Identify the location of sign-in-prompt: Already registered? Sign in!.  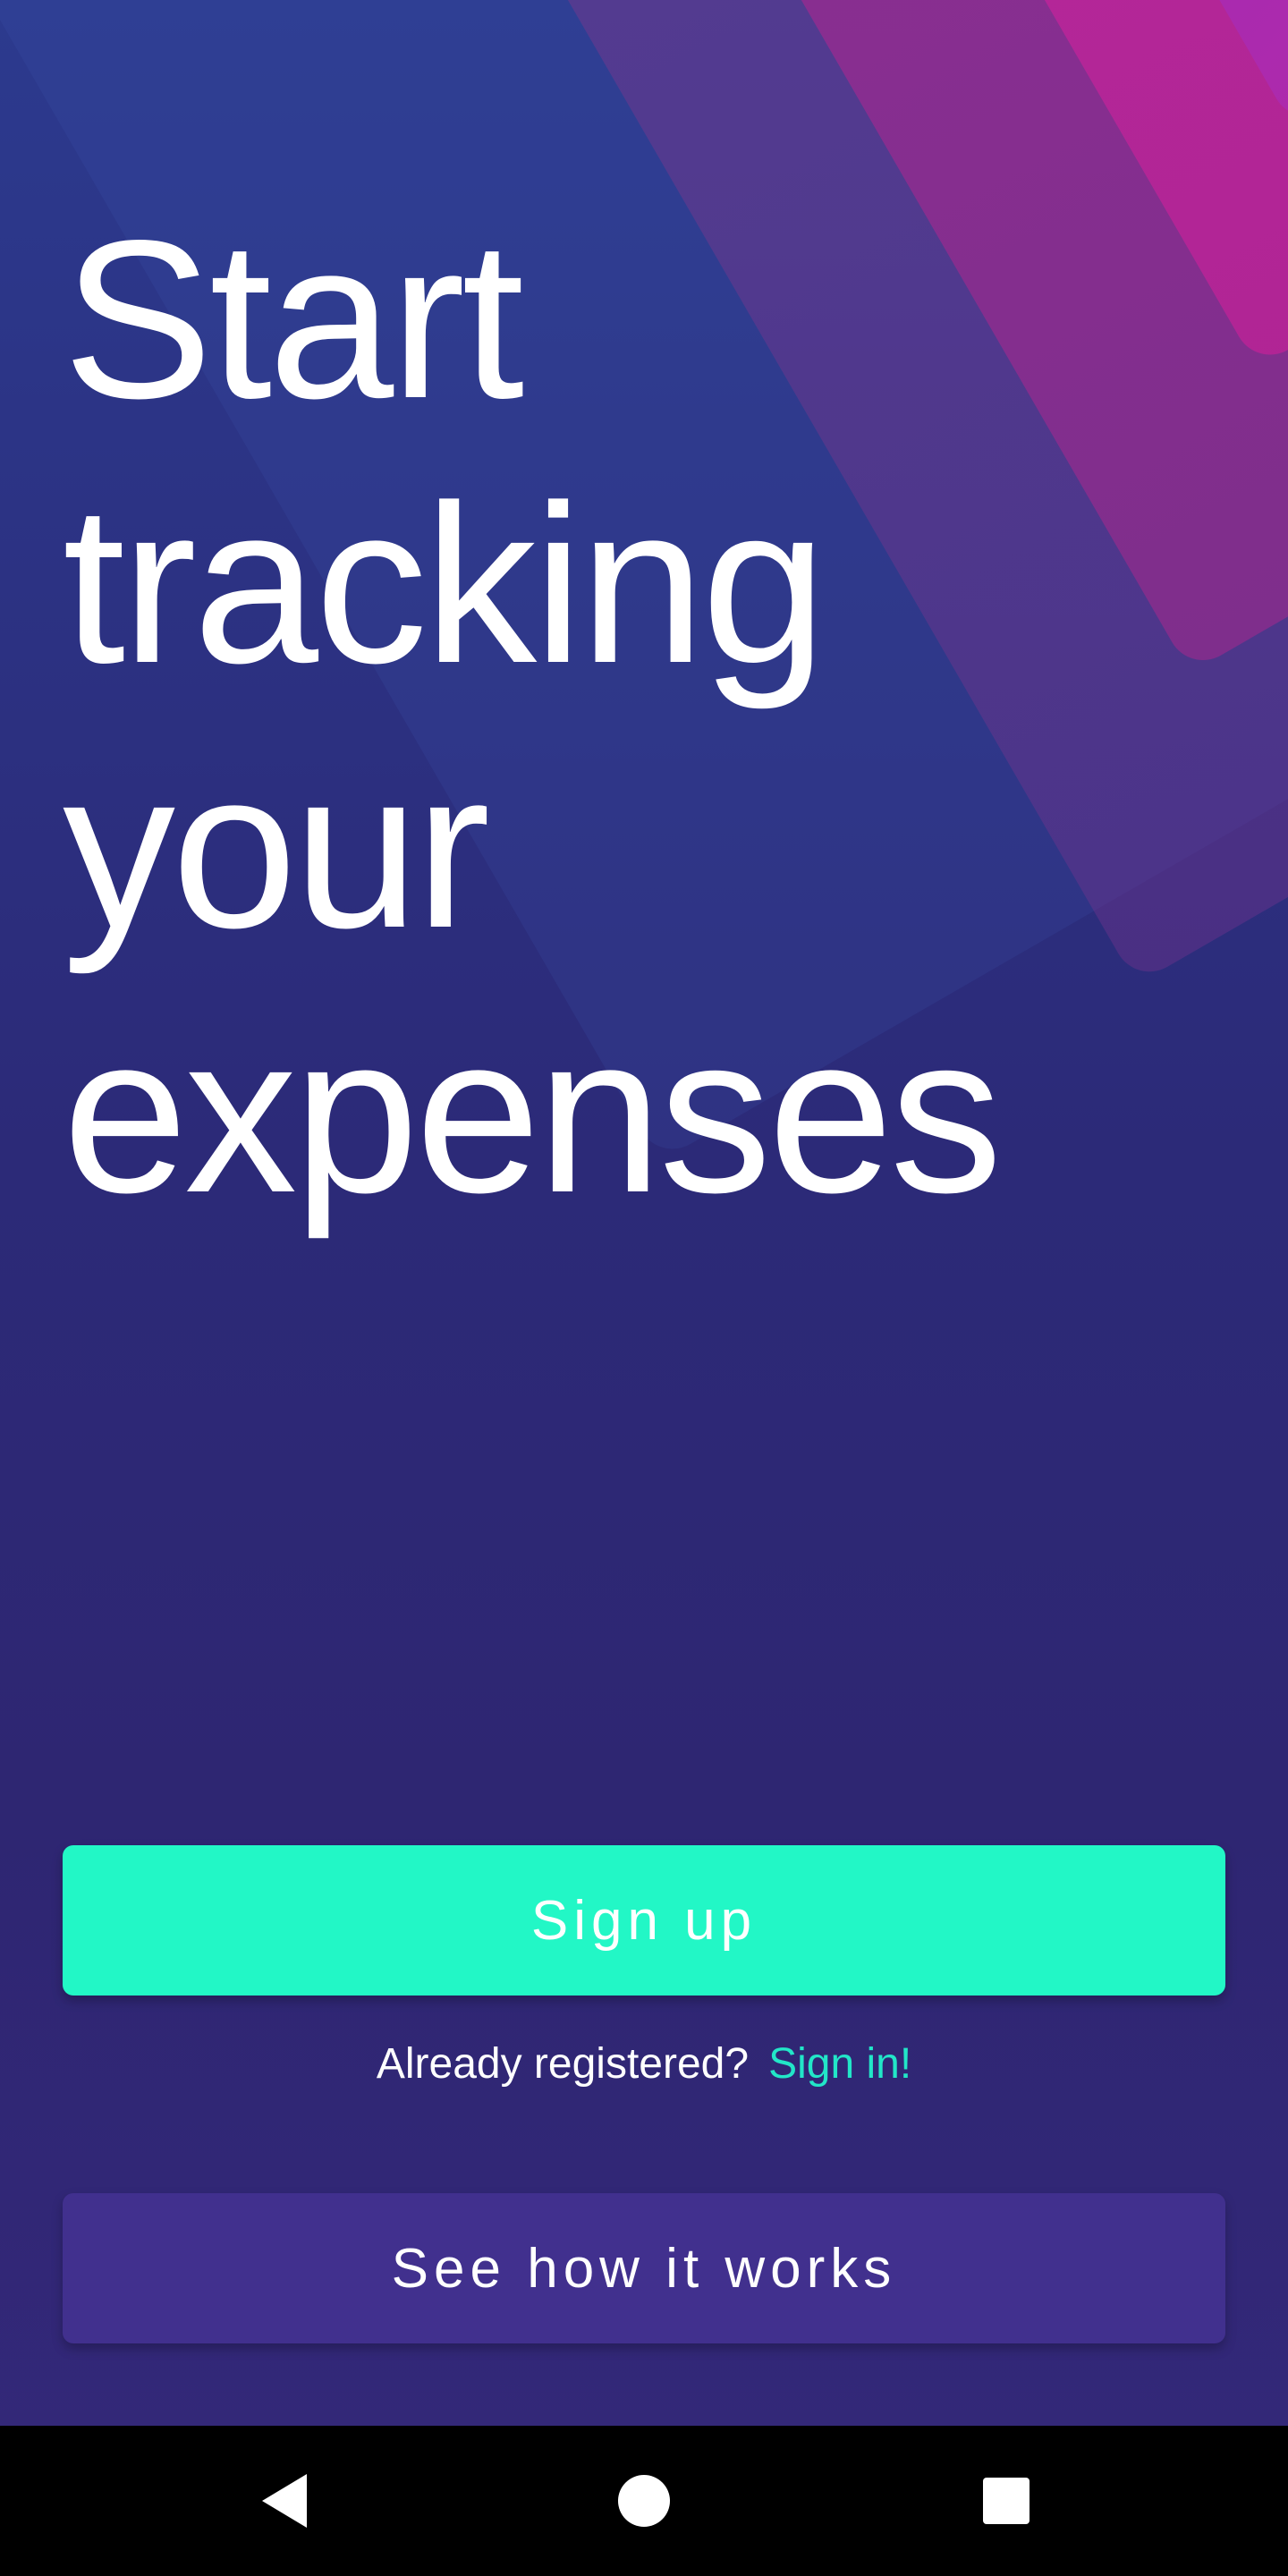
(644, 2064).